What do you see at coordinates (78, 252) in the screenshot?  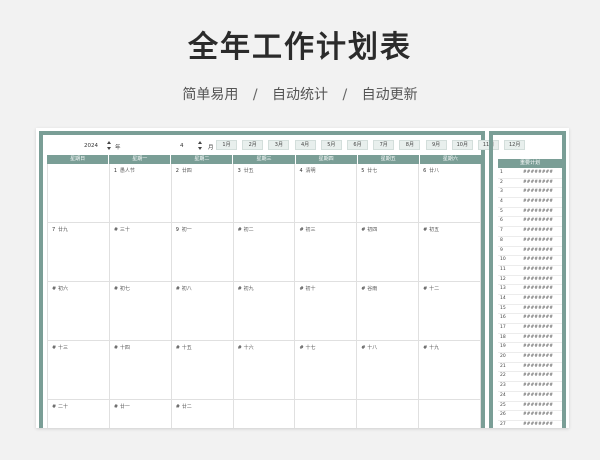 I see `calendar-day-cell: 7 廿九` at bounding box center [78, 252].